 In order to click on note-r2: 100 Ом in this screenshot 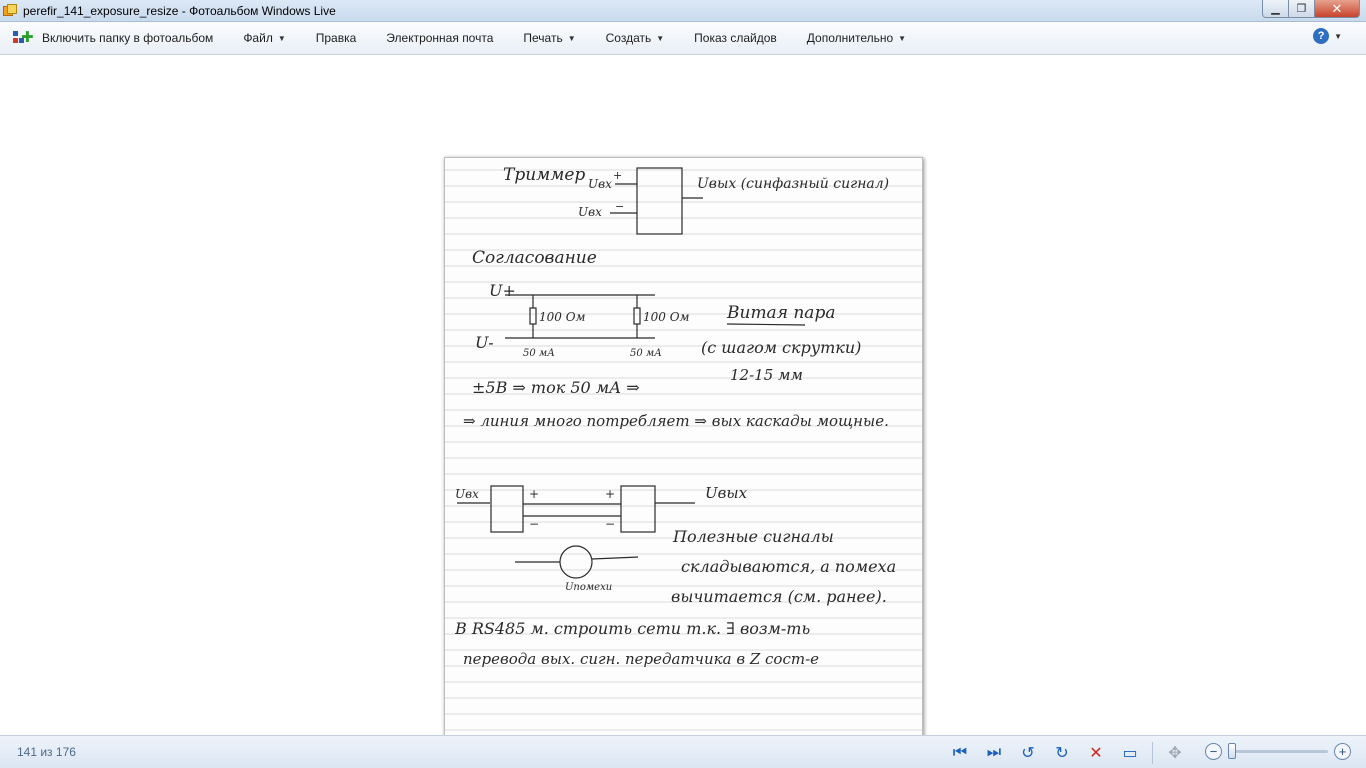, I will do `click(666, 317)`.